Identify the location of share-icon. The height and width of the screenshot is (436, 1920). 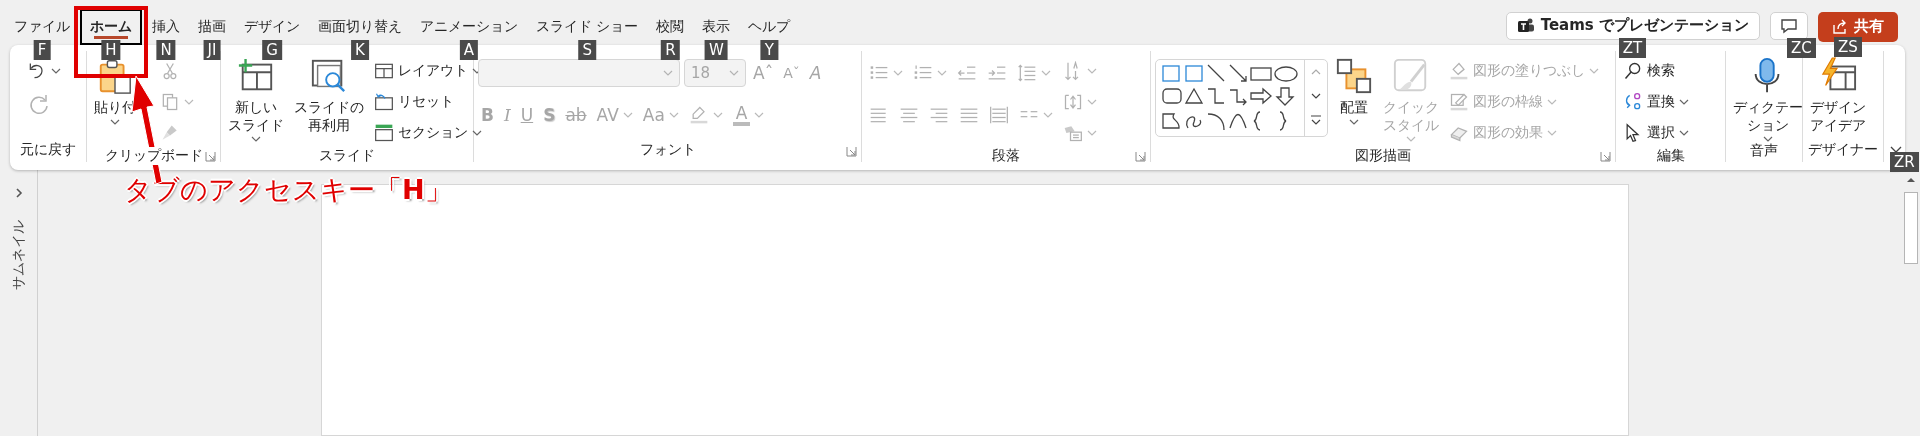
(1840, 26).